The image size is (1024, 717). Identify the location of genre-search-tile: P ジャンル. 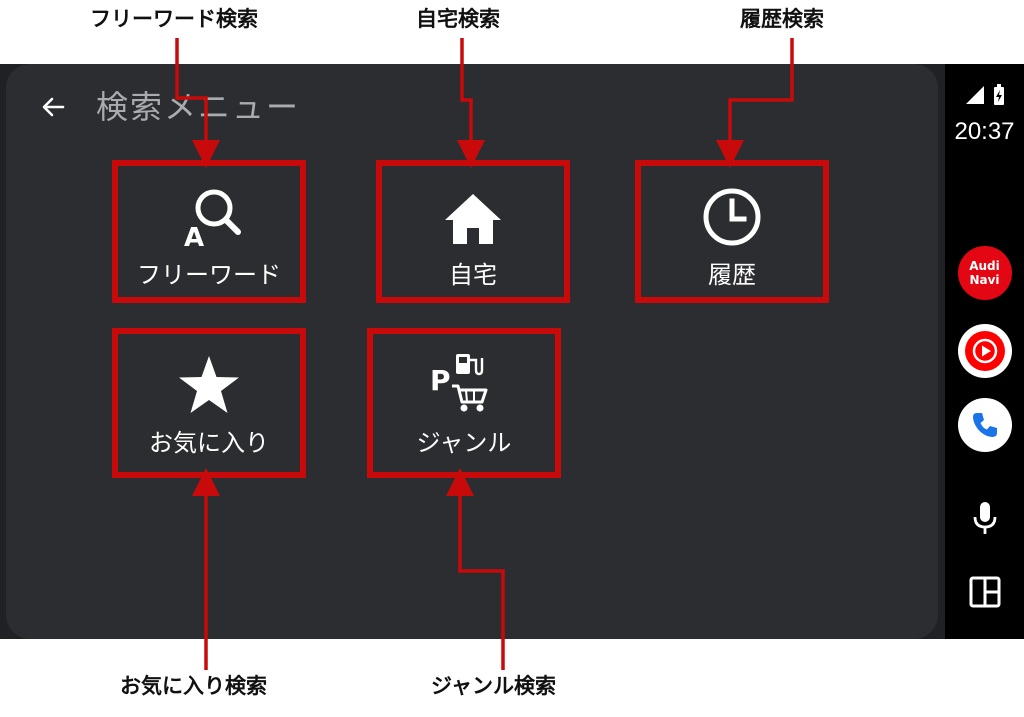
(464, 403).